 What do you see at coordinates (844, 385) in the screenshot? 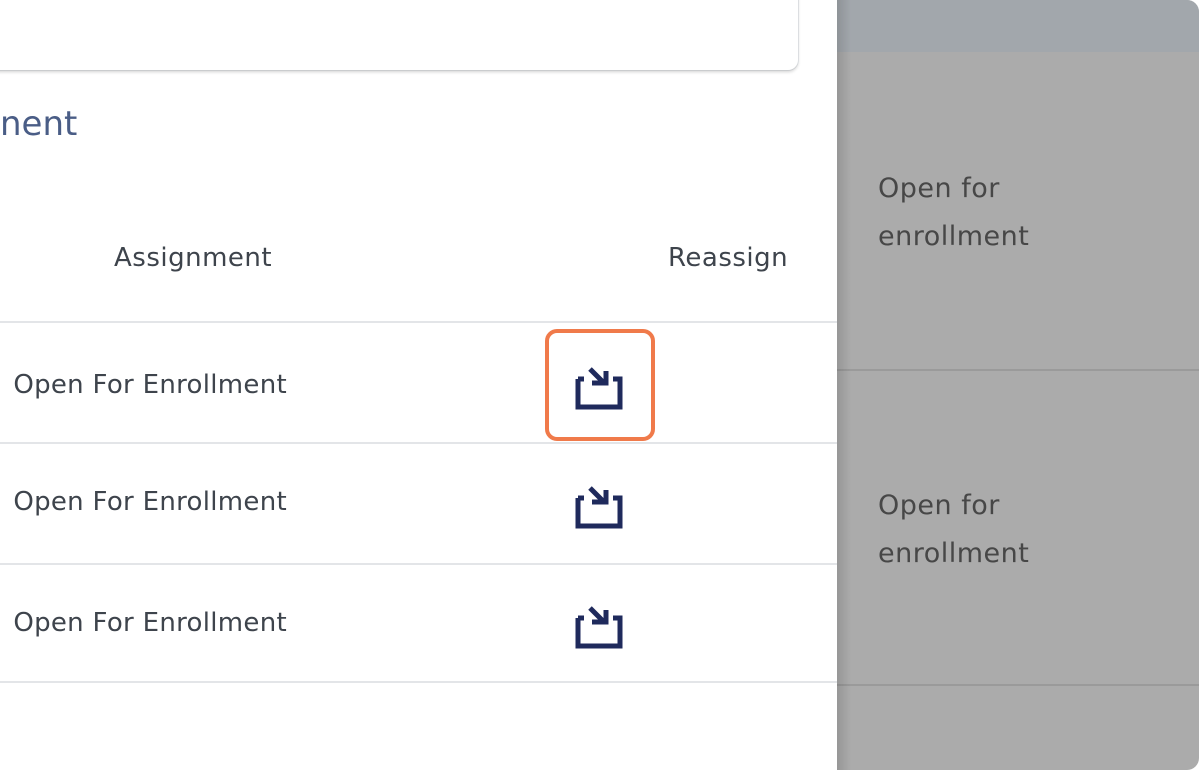
I see `side-panel-shadow` at bounding box center [844, 385].